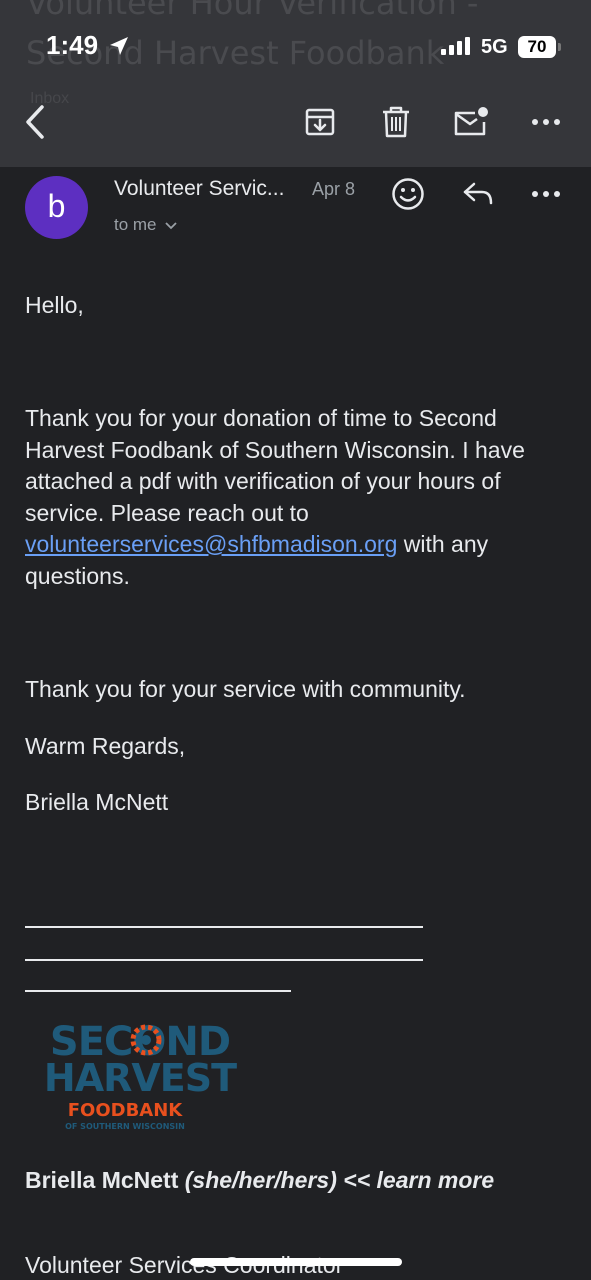  What do you see at coordinates (334, 189) in the screenshot?
I see `message-date: Apr 8` at bounding box center [334, 189].